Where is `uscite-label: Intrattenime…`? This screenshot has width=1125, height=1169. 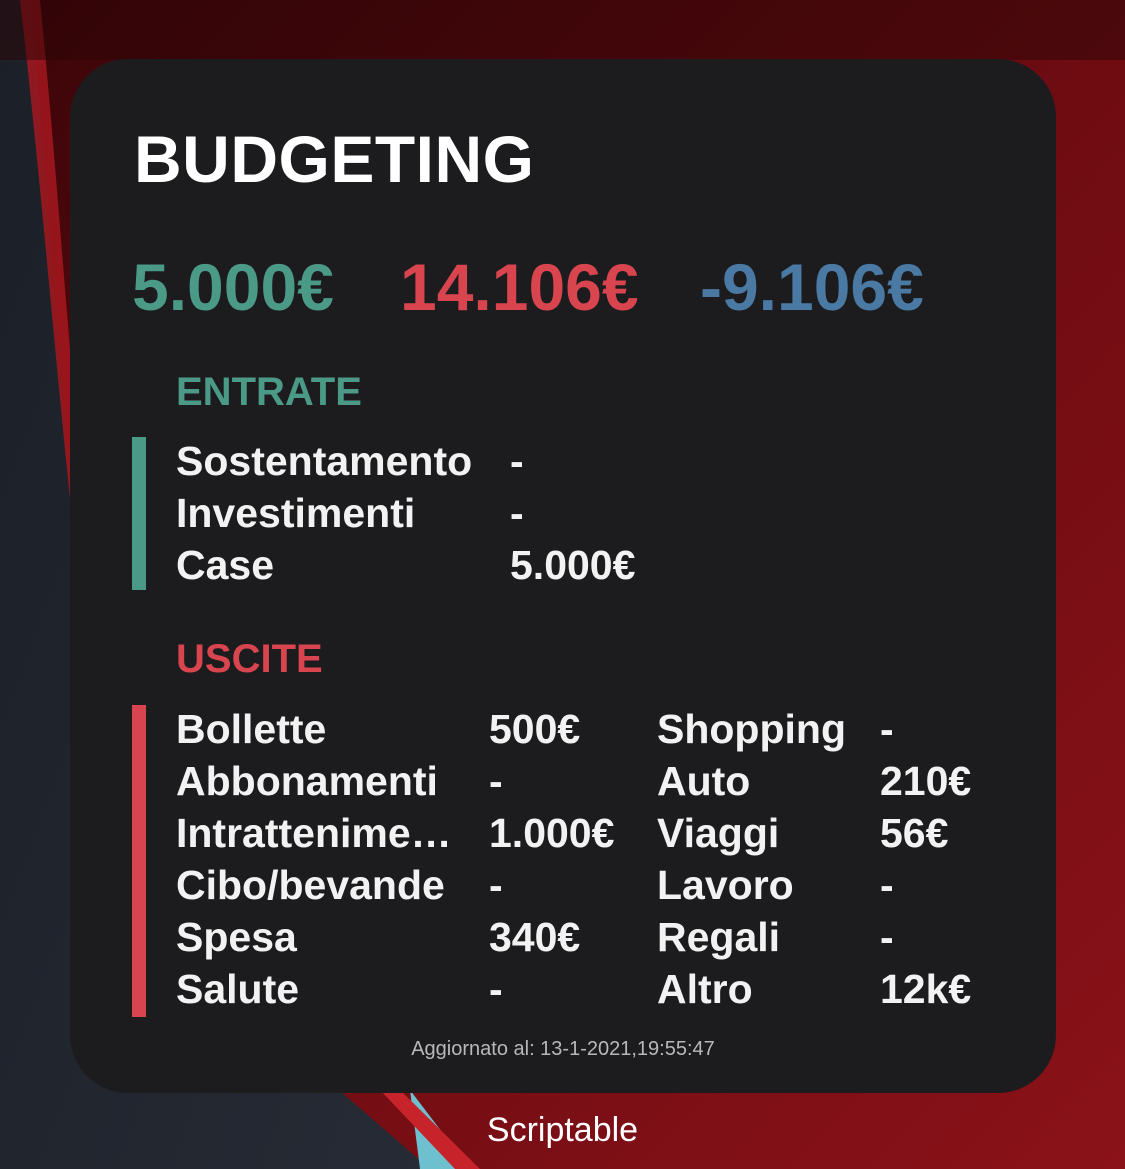 uscite-label: Intrattenime… is located at coordinates (314, 833).